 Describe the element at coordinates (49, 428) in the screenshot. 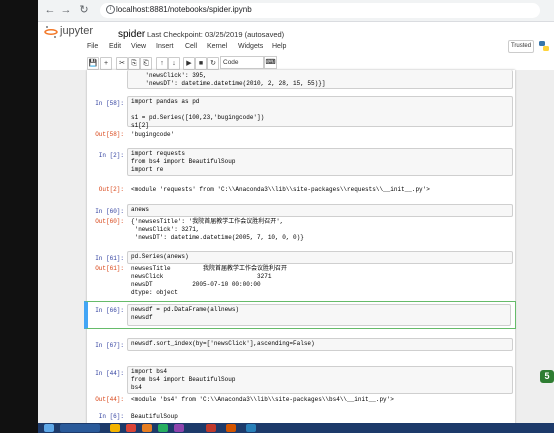

I see `start-icon` at that location.